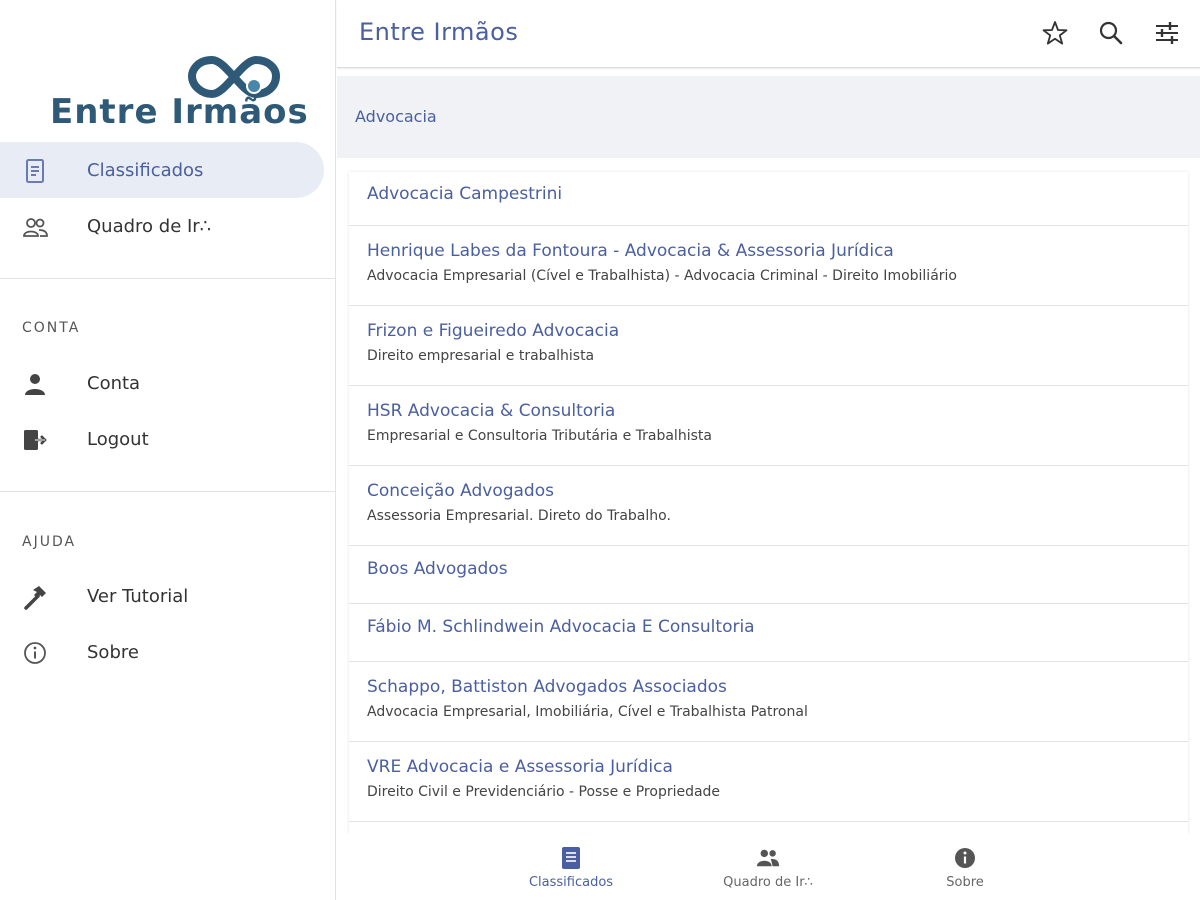 The width and height of the screenshot is (1200, 900). What do you see at coordinates (439, 32) in the screenshot?
I see `page-title: Entre Irmãos` at bounding box center [439, 32].